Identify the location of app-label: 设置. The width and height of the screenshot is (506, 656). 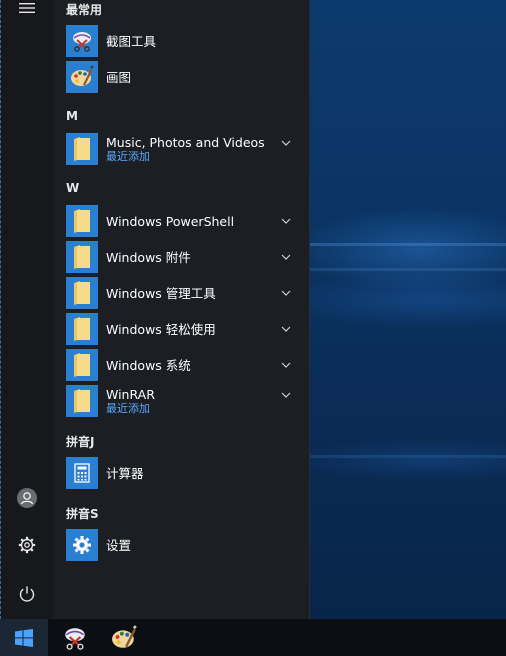
(119, 545).